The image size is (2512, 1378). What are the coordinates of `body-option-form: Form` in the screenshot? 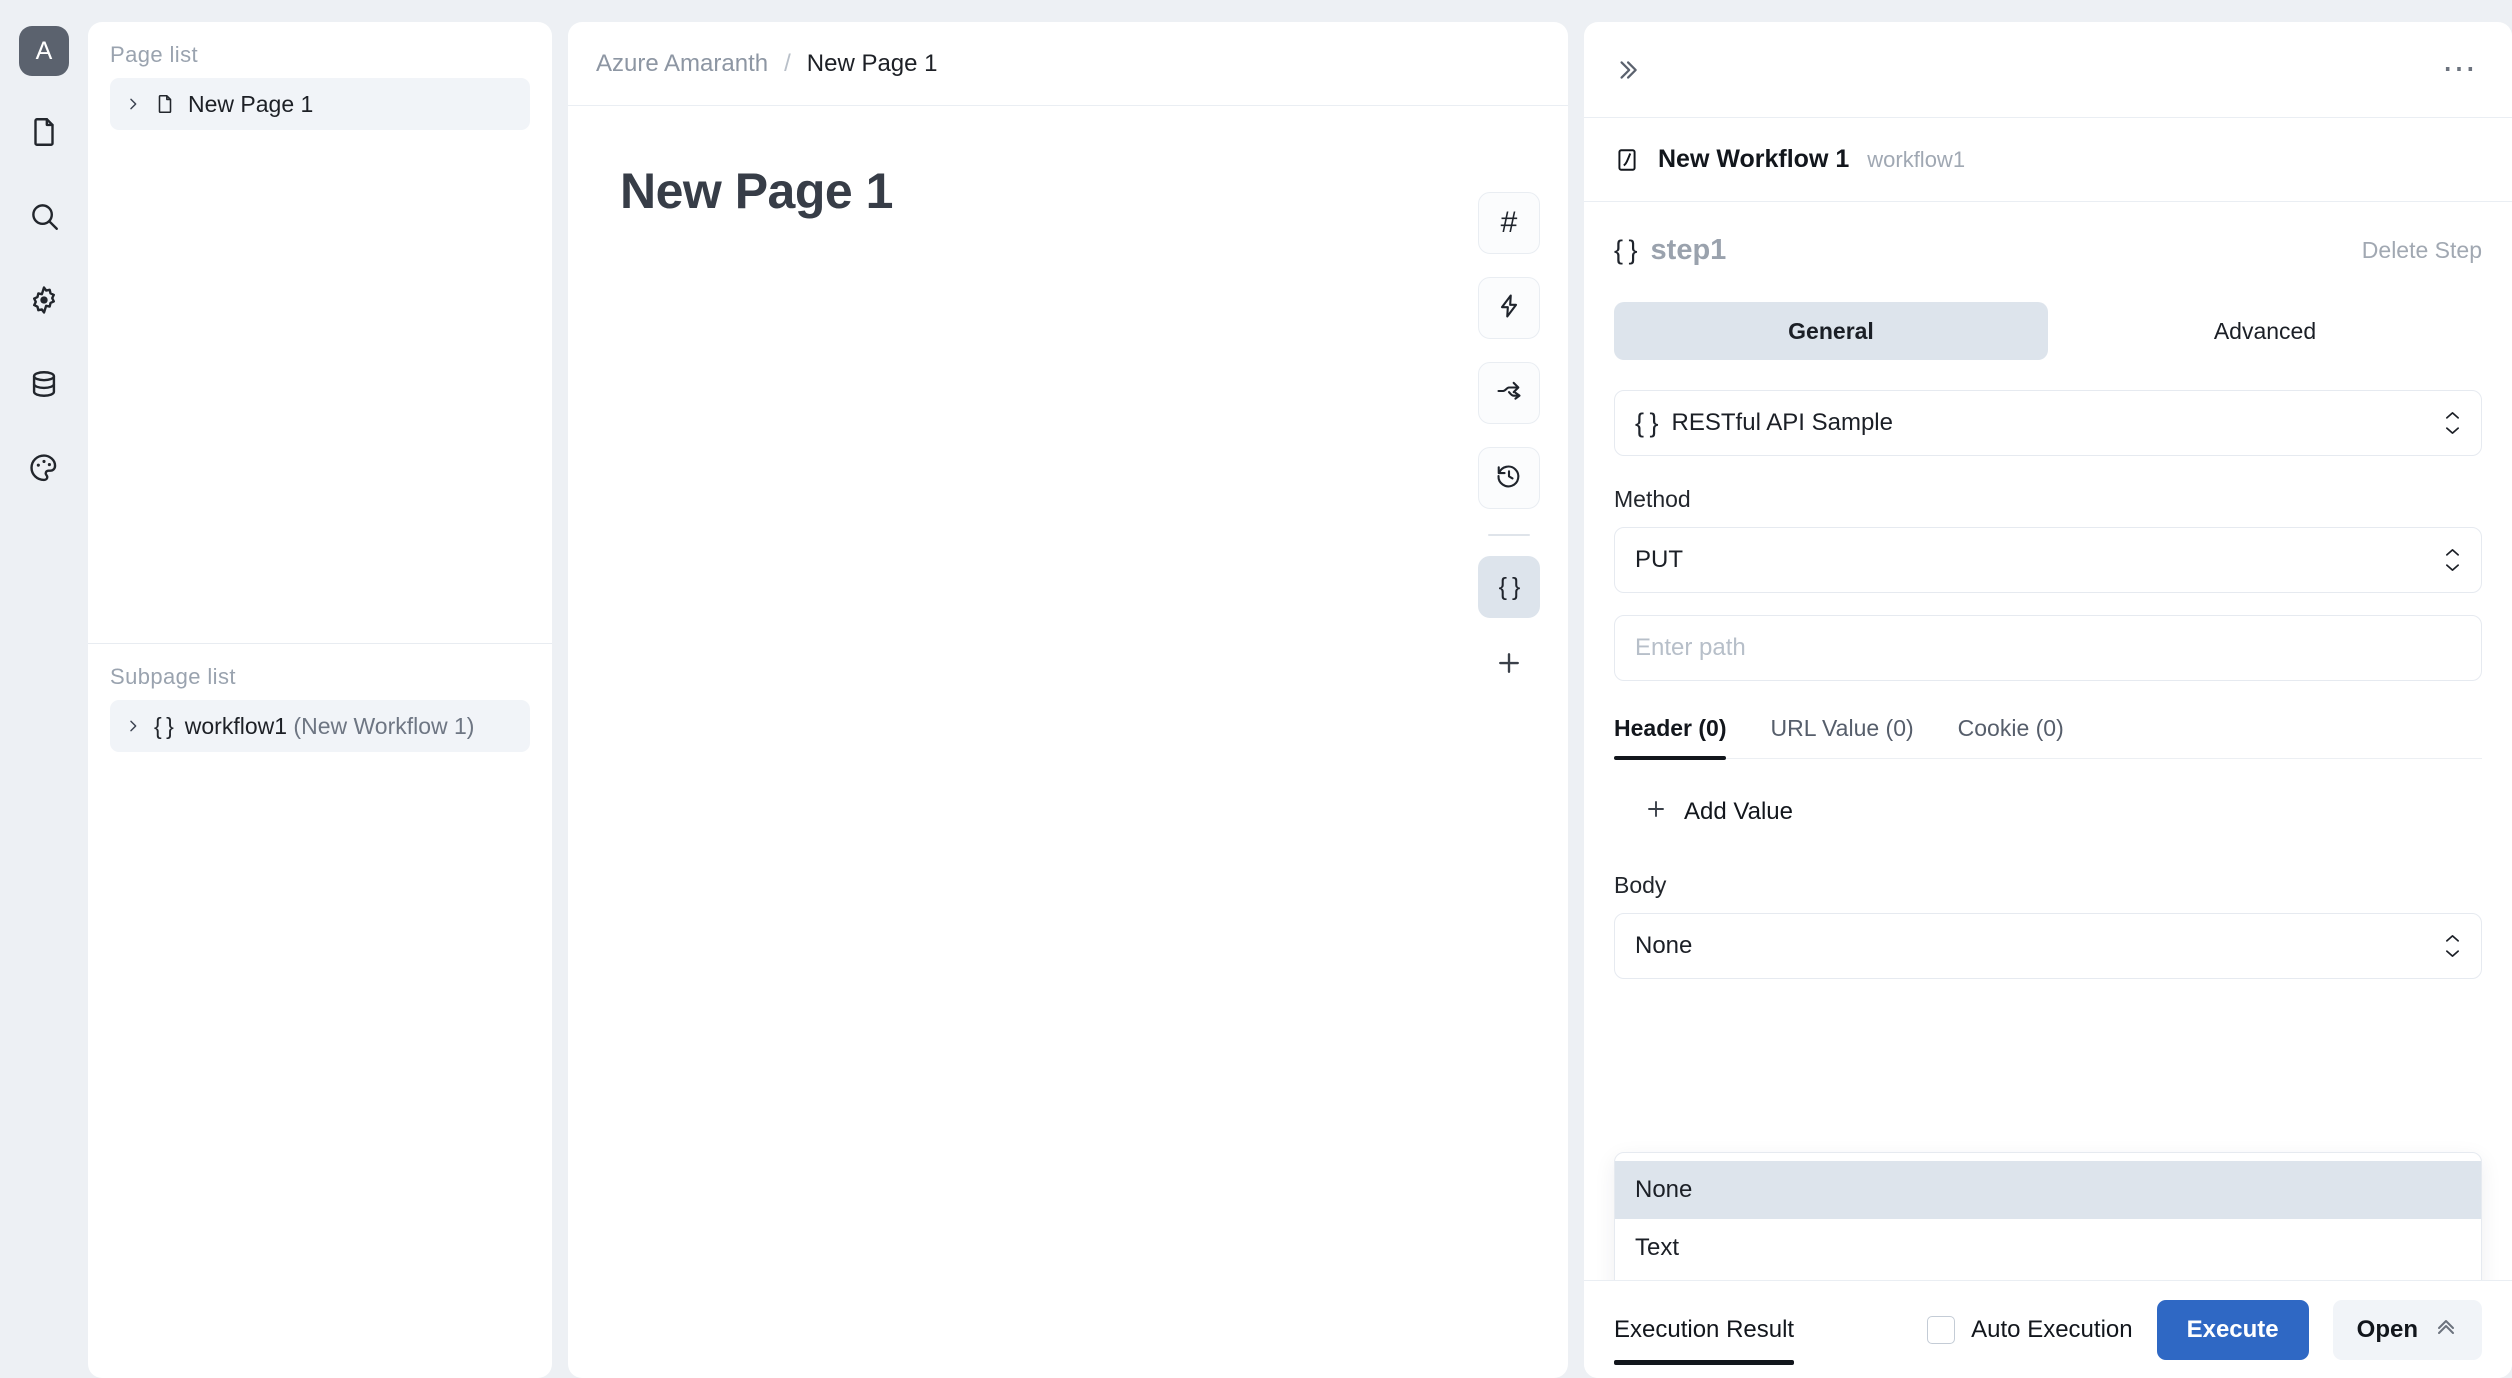 It's located at (2048, 1278).